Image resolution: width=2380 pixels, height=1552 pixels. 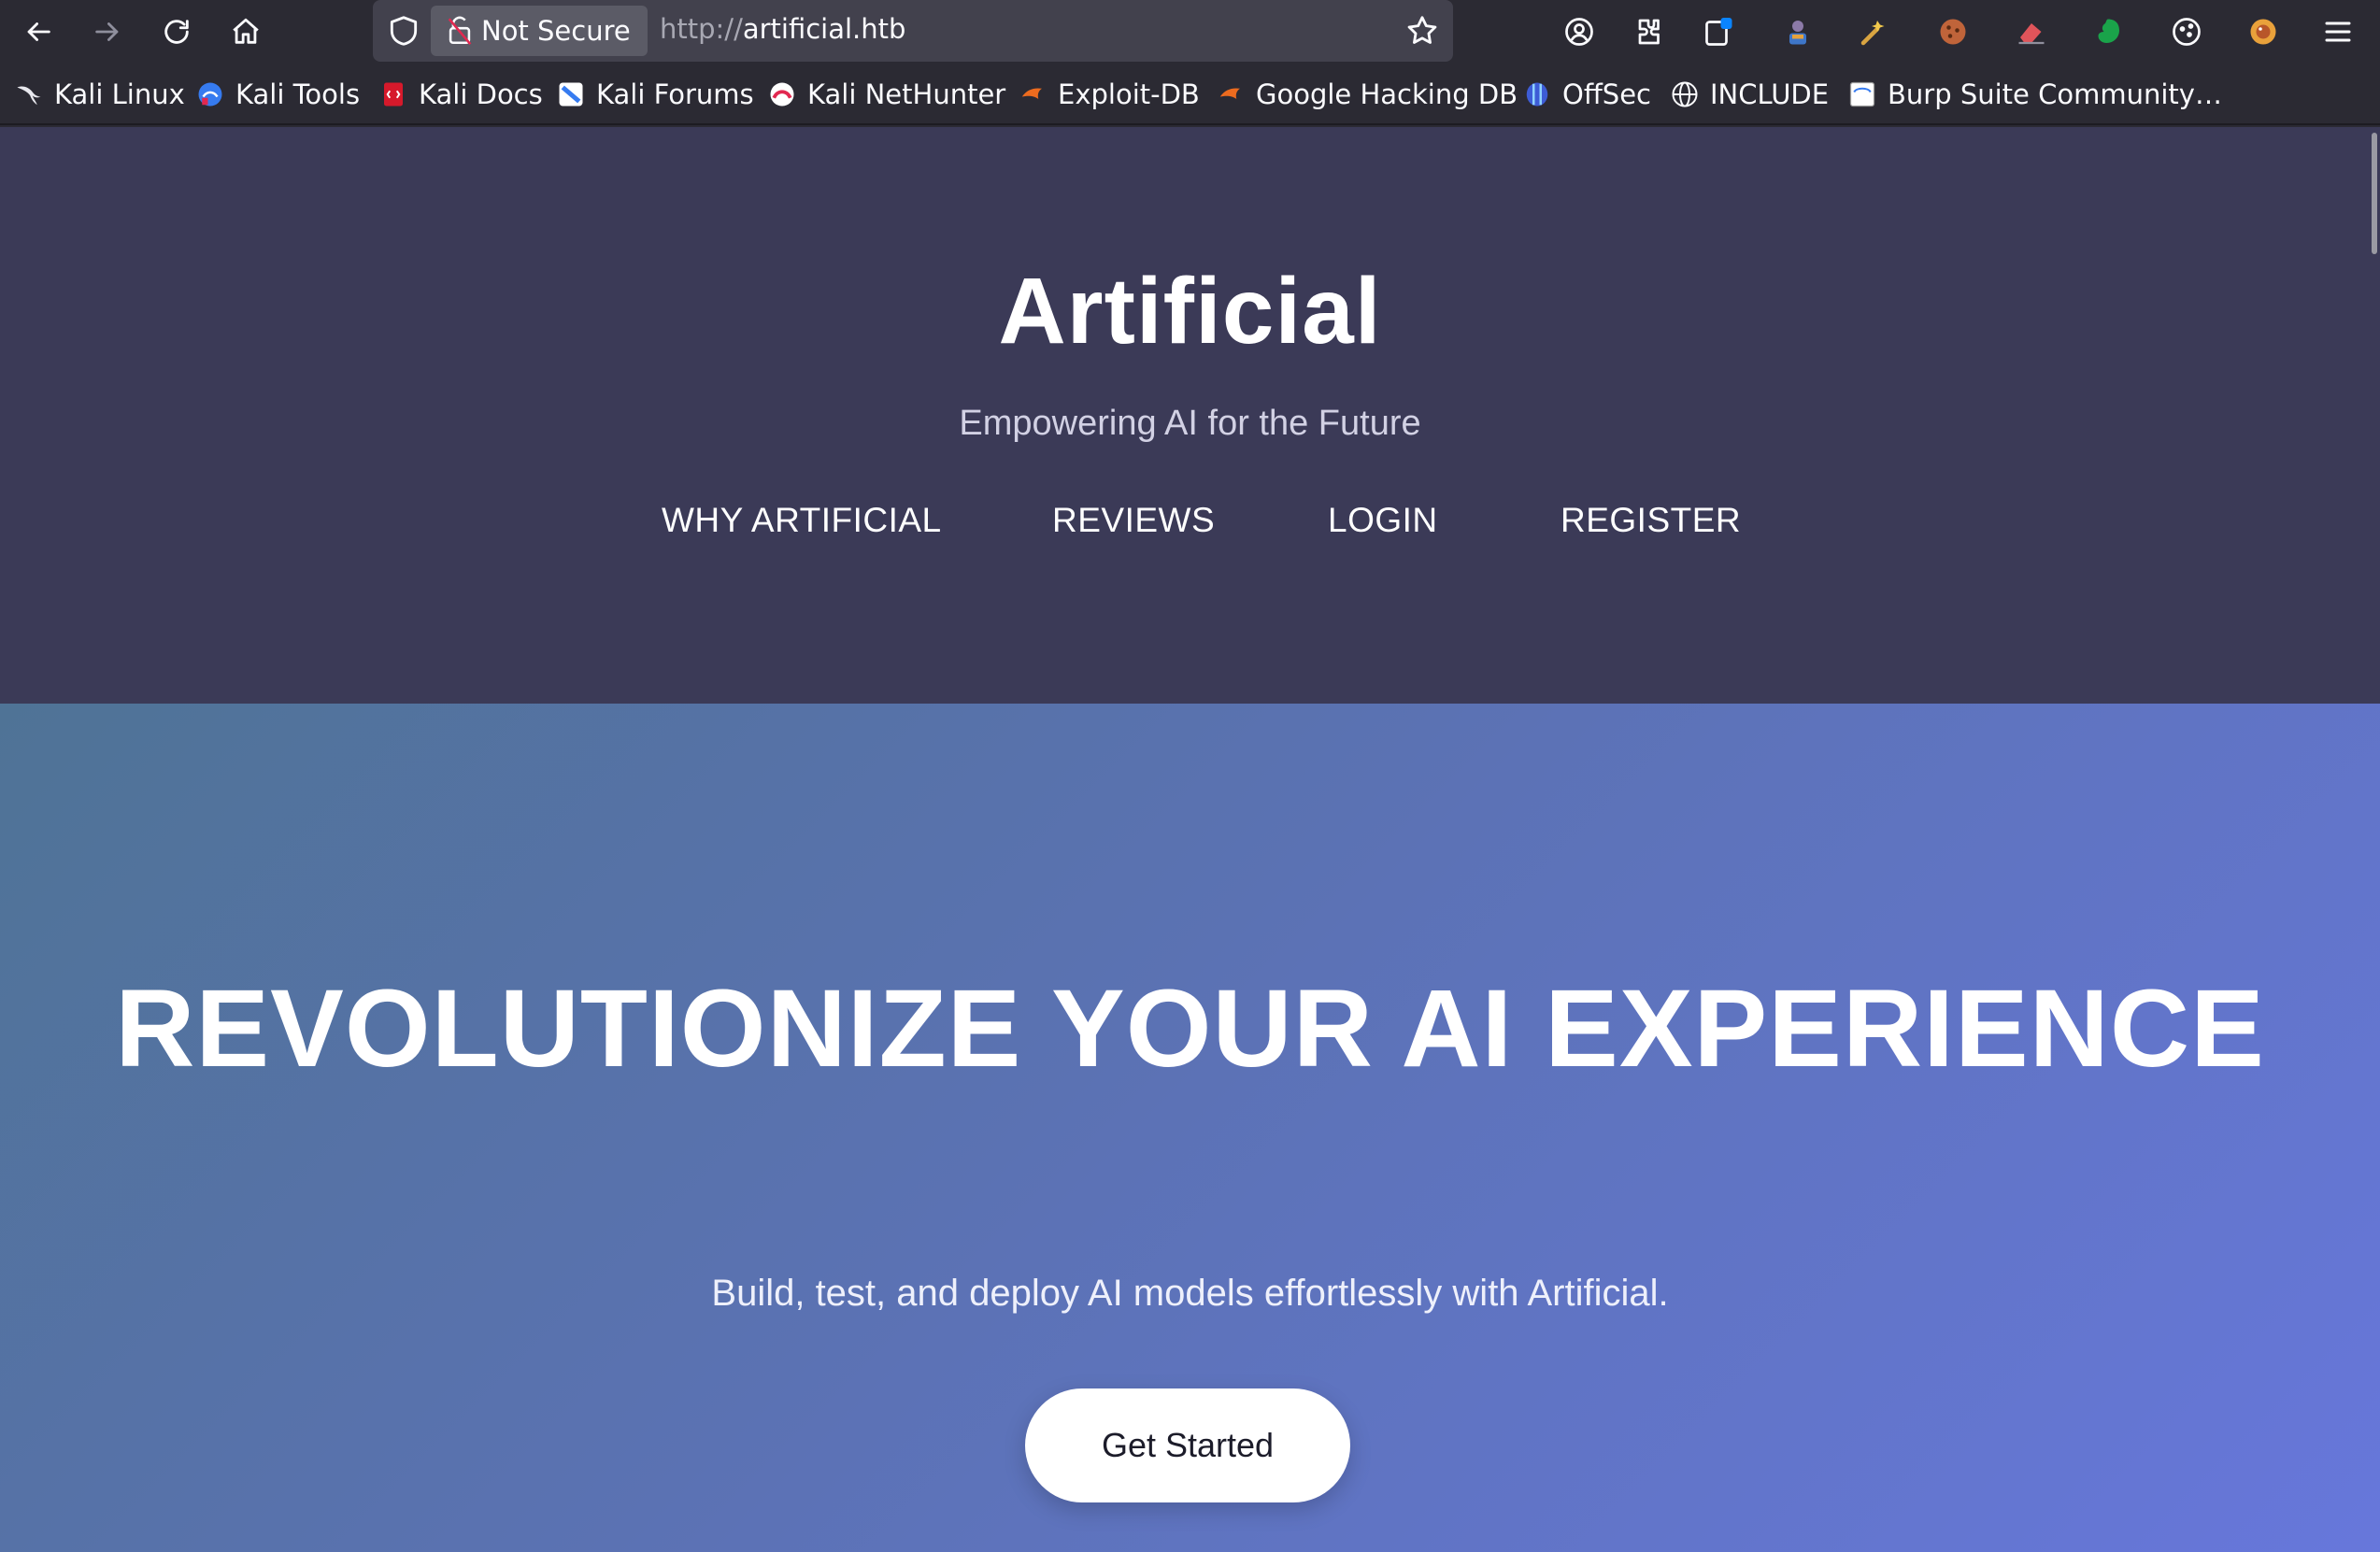 I want to click on bookmark-offsec: OffSec, so click(x=1587, y=94).